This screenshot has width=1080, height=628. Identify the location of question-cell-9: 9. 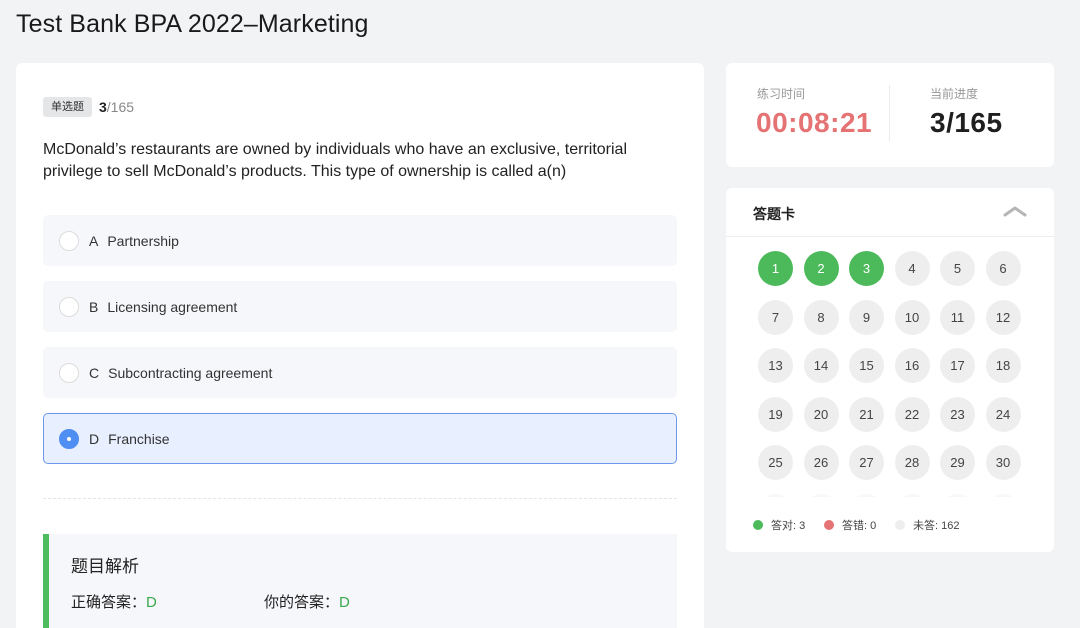
(866, 317).